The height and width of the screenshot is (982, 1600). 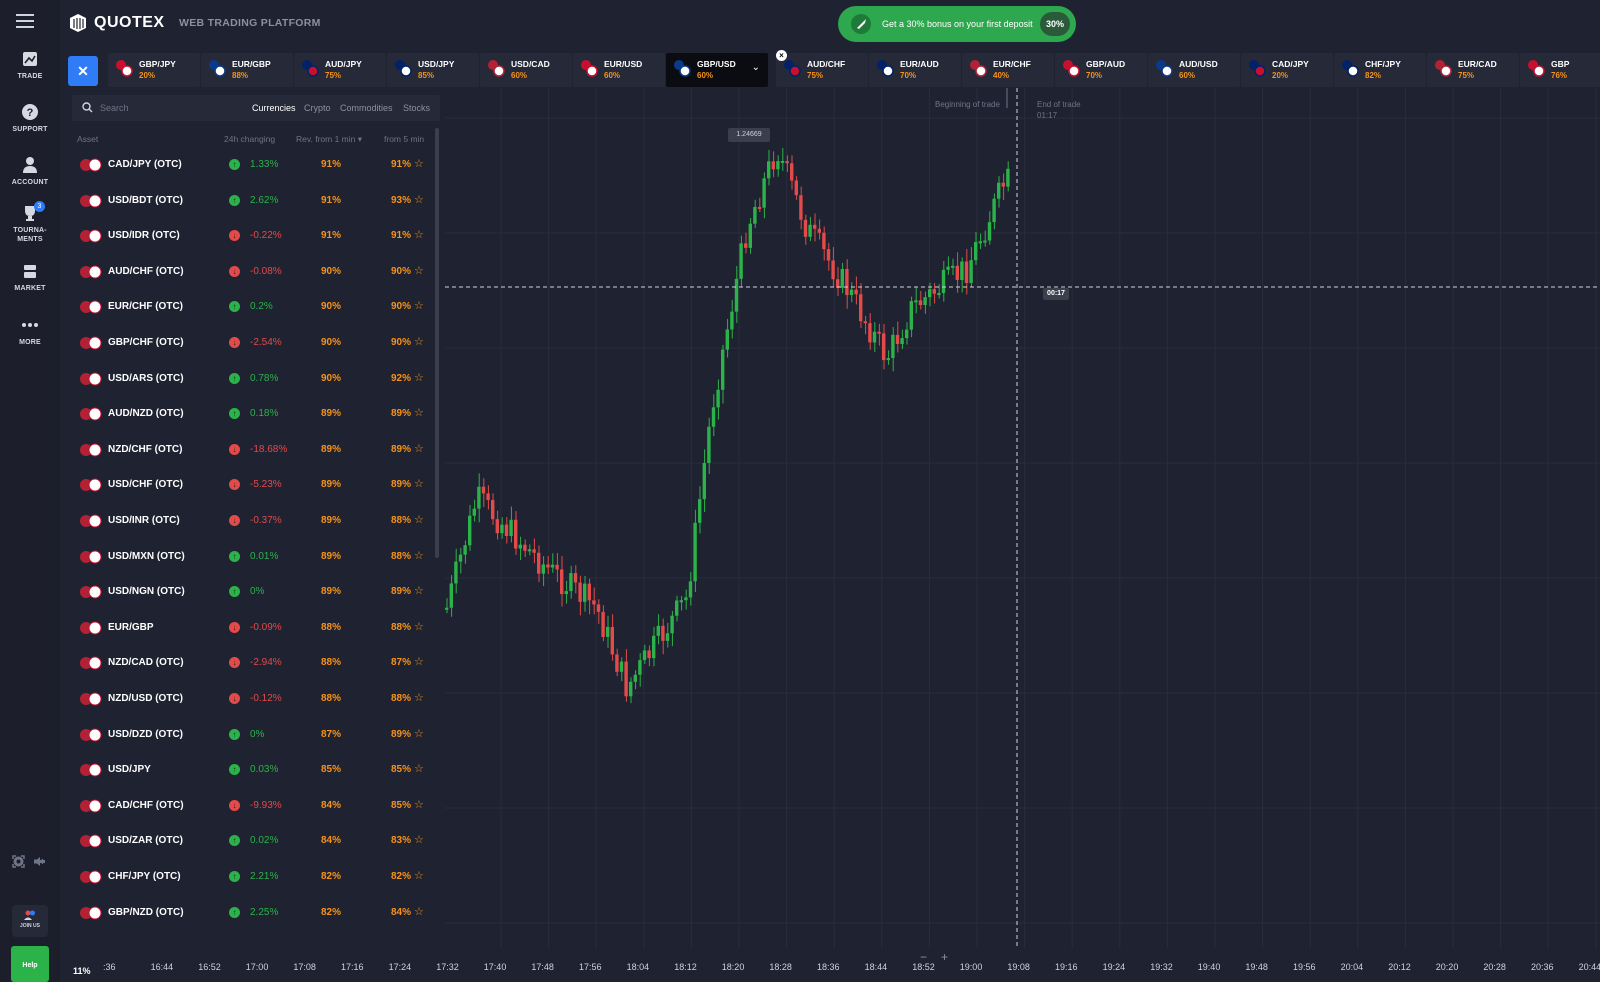 I want to click on nav-support: ? SUPPORT, so click(x=30, y=118).